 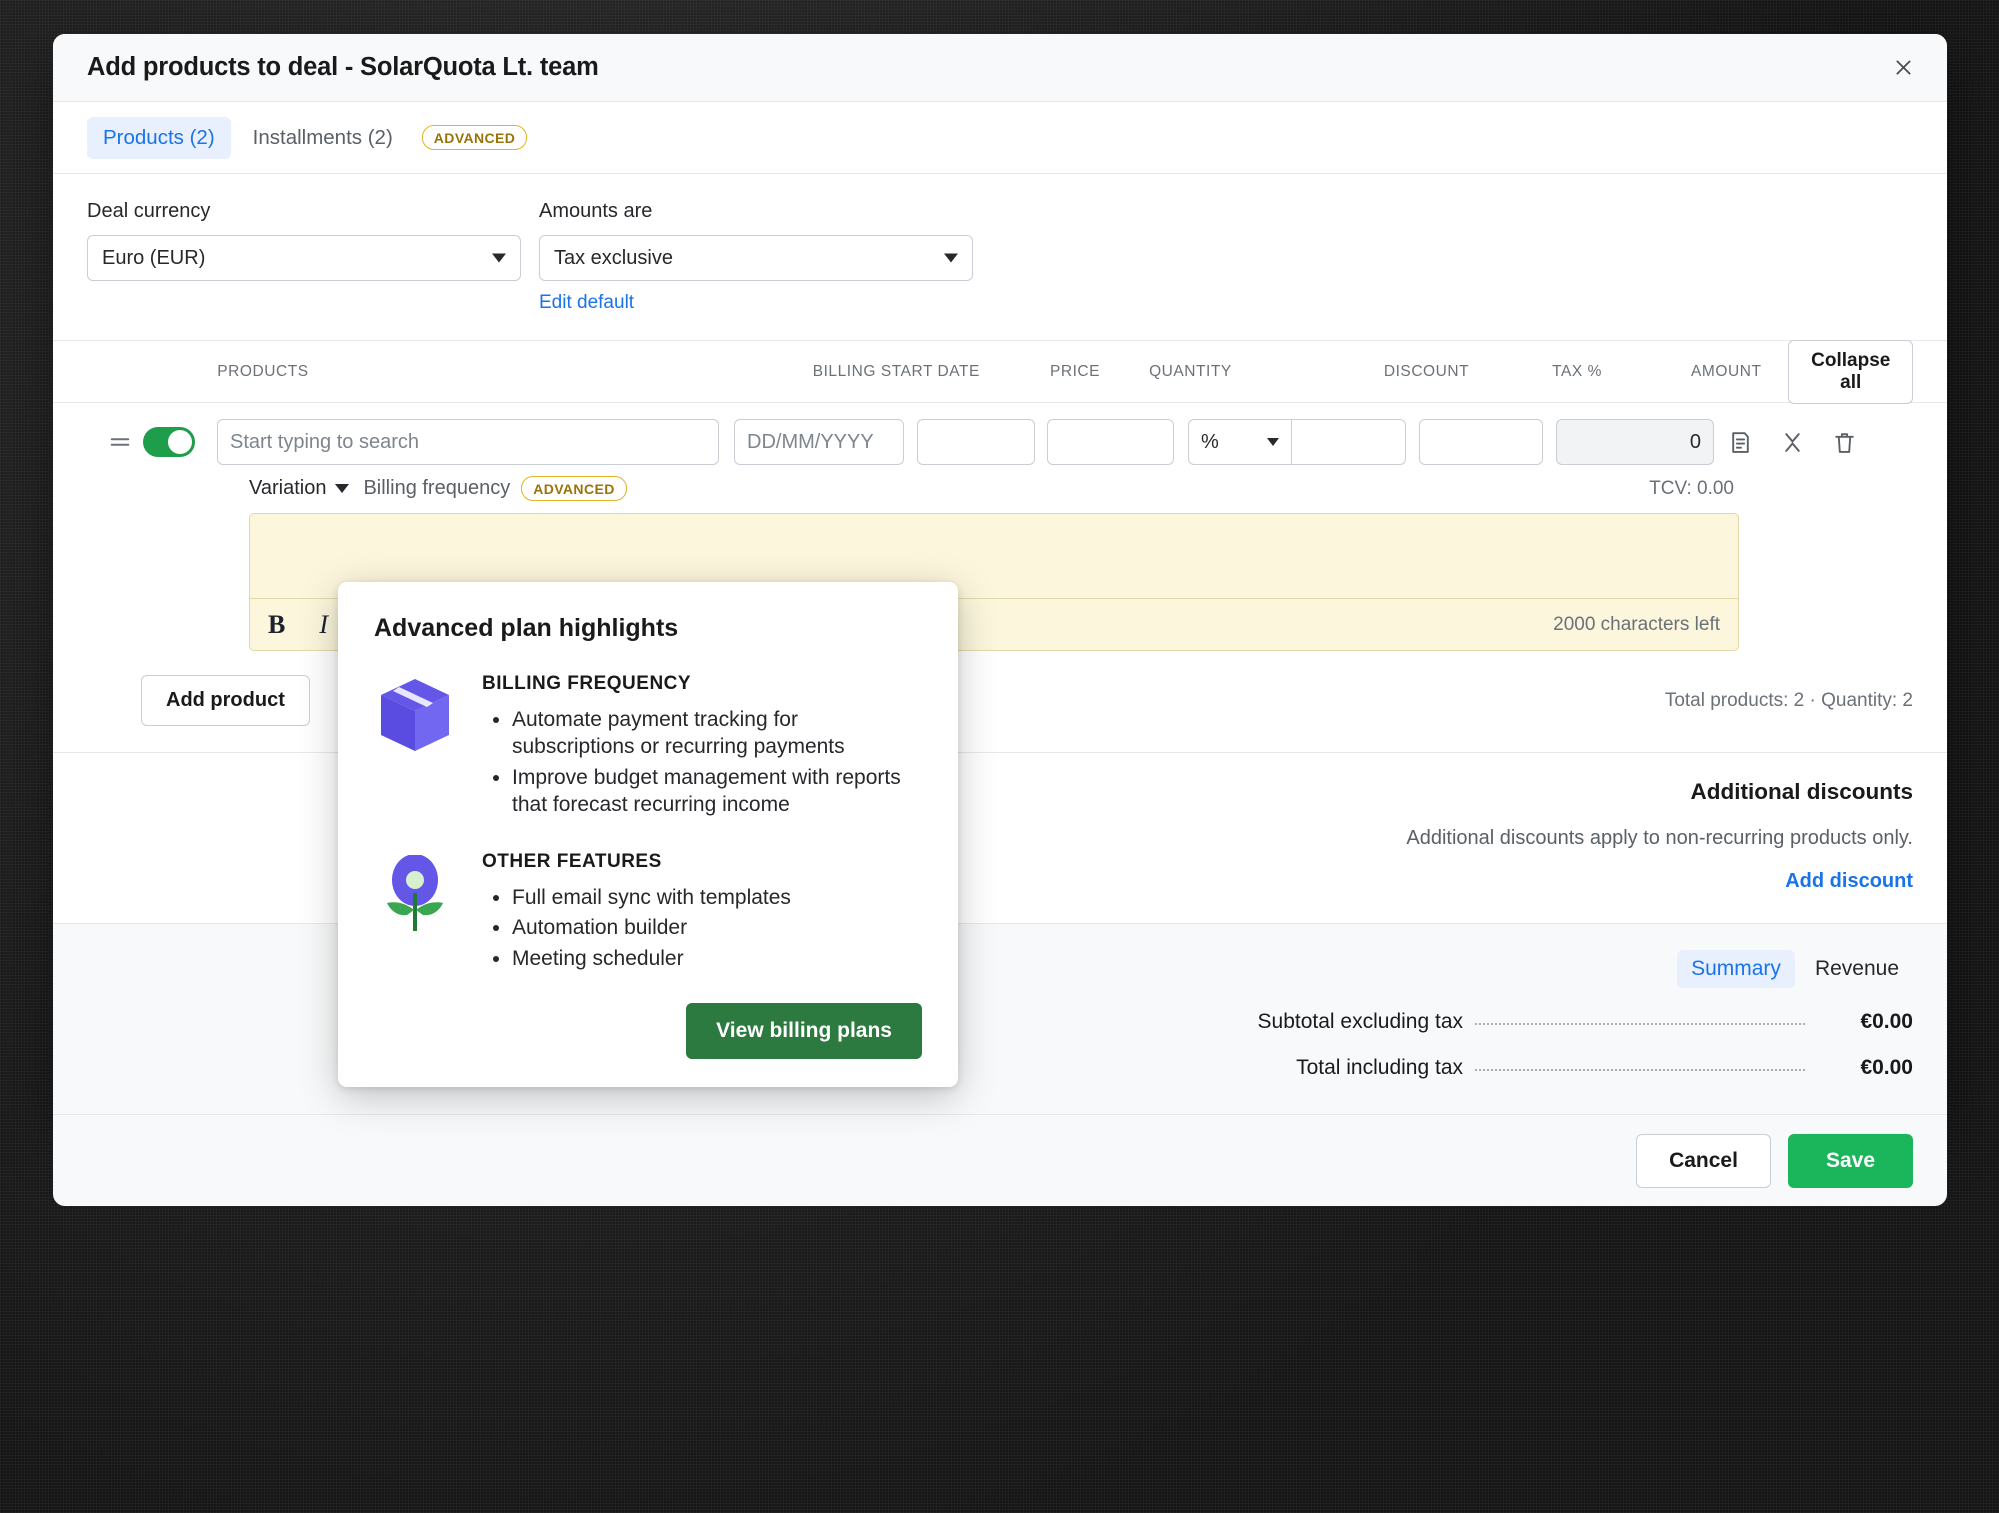 What do you see at coordinates (1850, 371) in the screenshot?
I see `collapse-all-button: Collapse all` at bounding box center [1850, 371].